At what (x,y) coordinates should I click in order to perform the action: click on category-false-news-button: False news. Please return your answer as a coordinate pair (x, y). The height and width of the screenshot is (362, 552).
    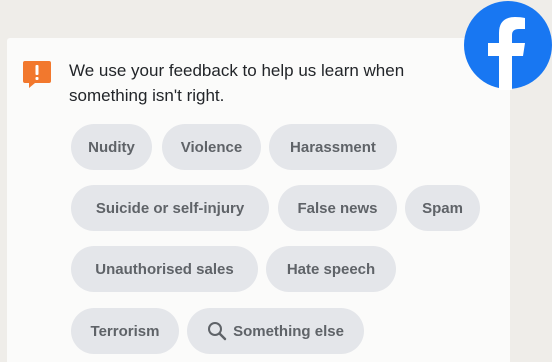
    Looking at the image, I should click on (337, 208).